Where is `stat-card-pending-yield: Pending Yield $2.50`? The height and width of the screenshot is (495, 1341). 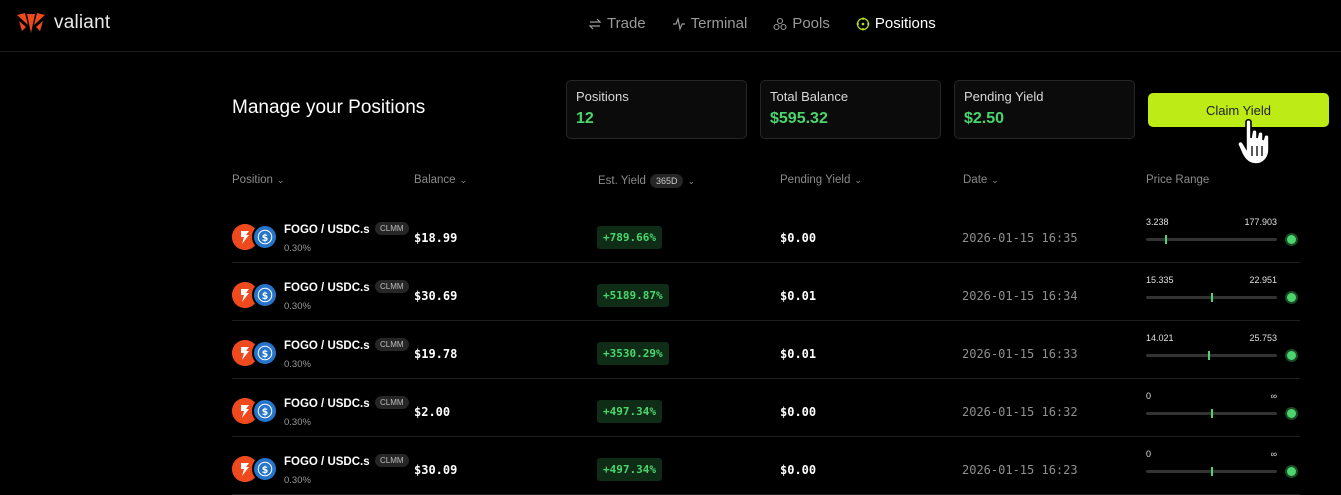 stat-card-pending-yield: Pending Yield $2.50 is located at coordinates (1044, 109).